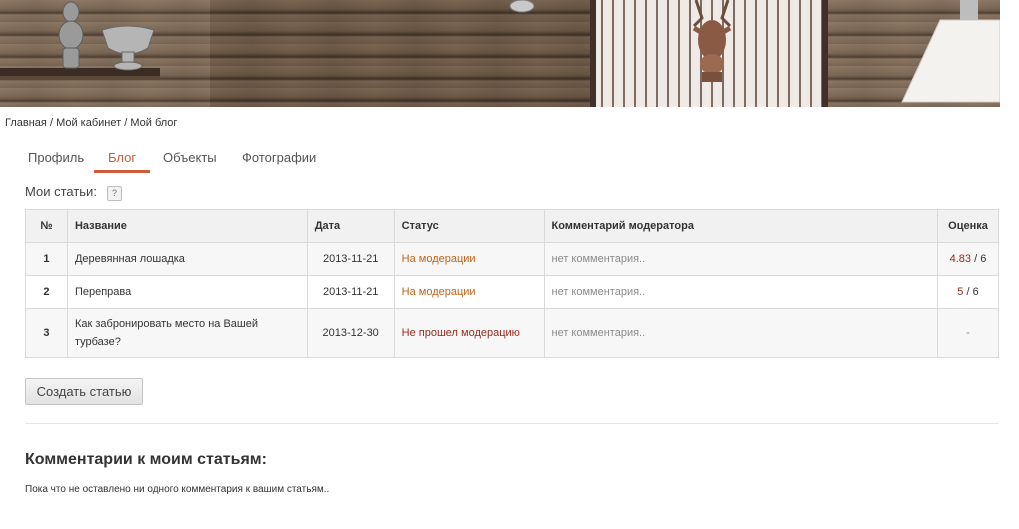 The height and width of the screenshot is (529, 1019). I want to click on my-articles-label: Мои статьи:, so click(61, 191).